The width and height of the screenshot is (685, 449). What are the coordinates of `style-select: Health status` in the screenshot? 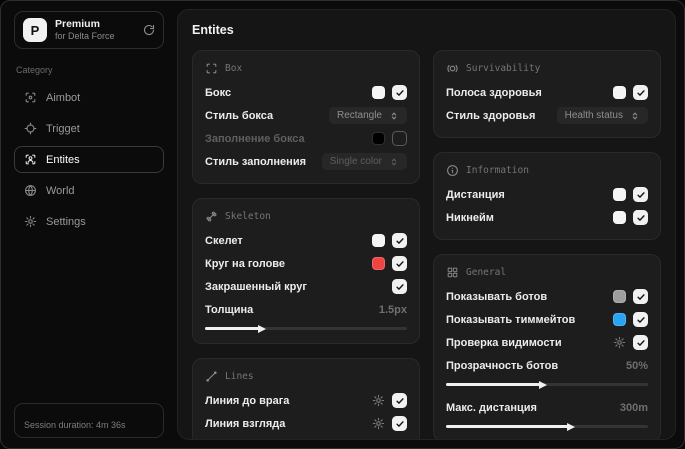 It's located at (602, 115).